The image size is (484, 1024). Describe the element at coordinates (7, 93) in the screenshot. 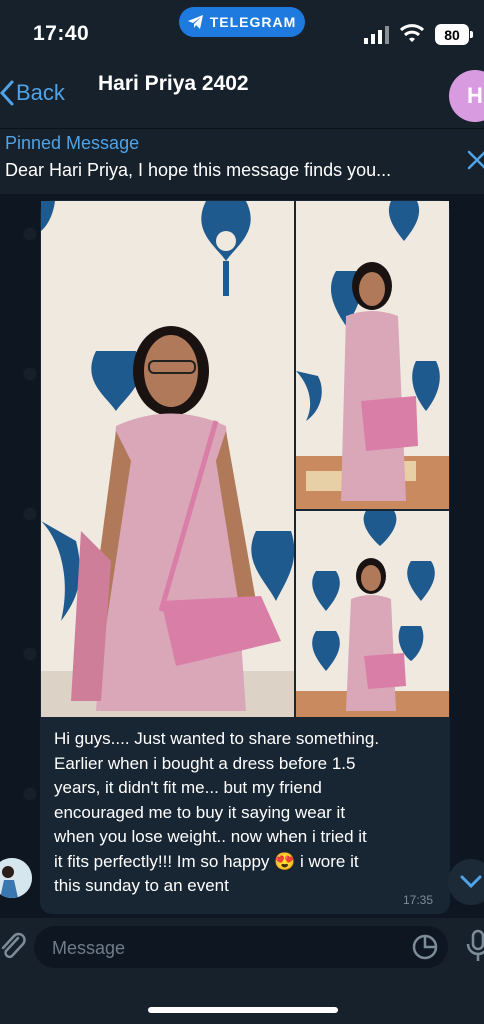

I see `chevron-left-icon` at that location.